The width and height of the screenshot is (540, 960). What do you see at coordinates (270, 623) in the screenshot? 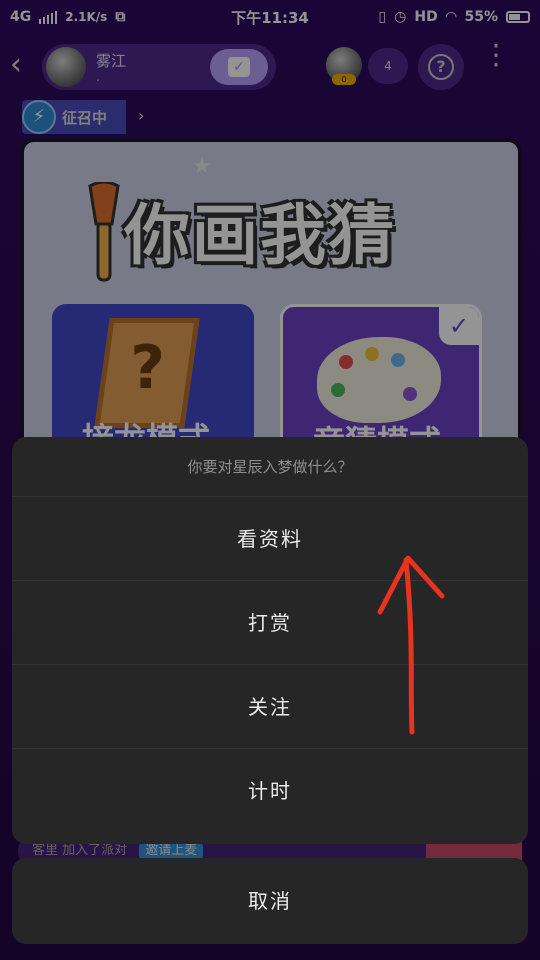
I see `tip-option: 打赏` at bounding box center [270, 623].